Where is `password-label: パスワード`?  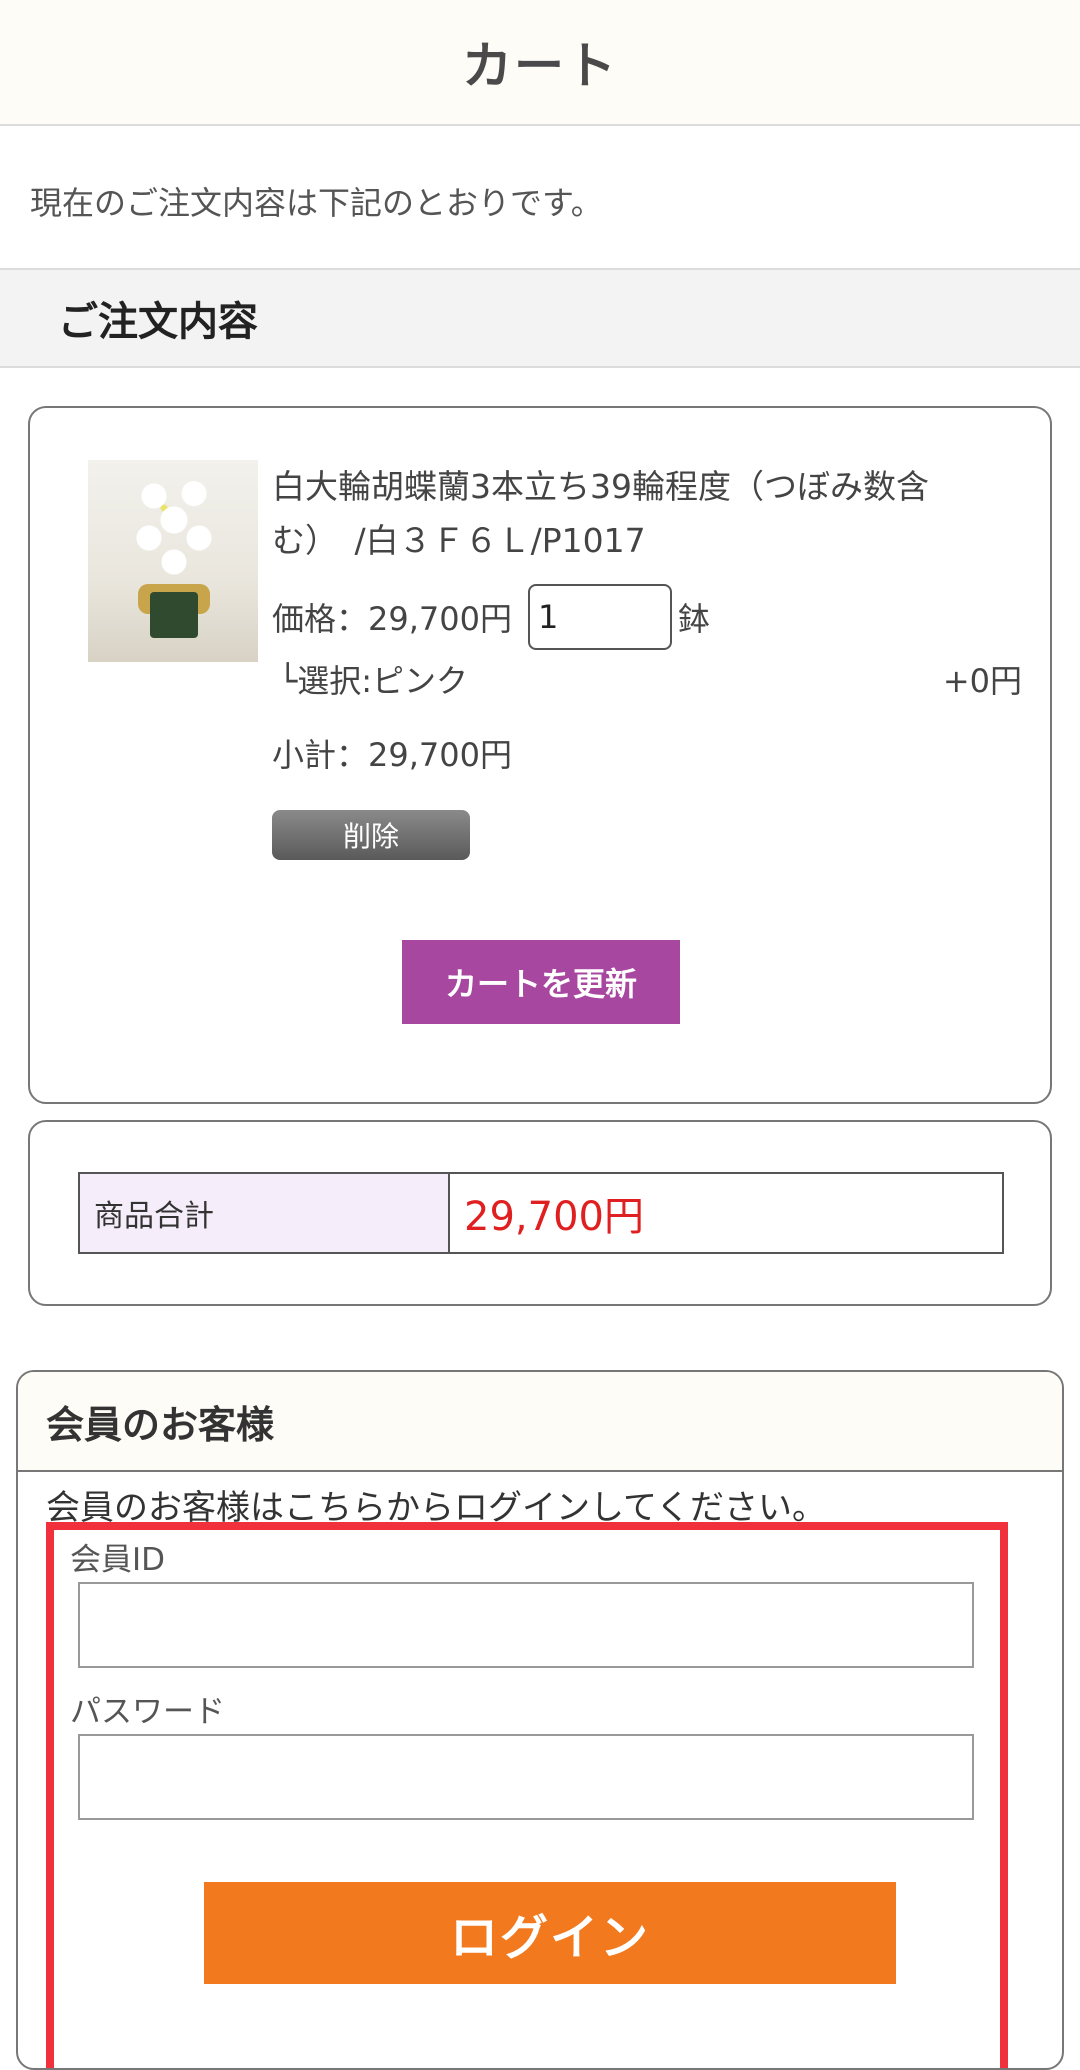 password-label: パスワード is located at coordinates (147, 1712).